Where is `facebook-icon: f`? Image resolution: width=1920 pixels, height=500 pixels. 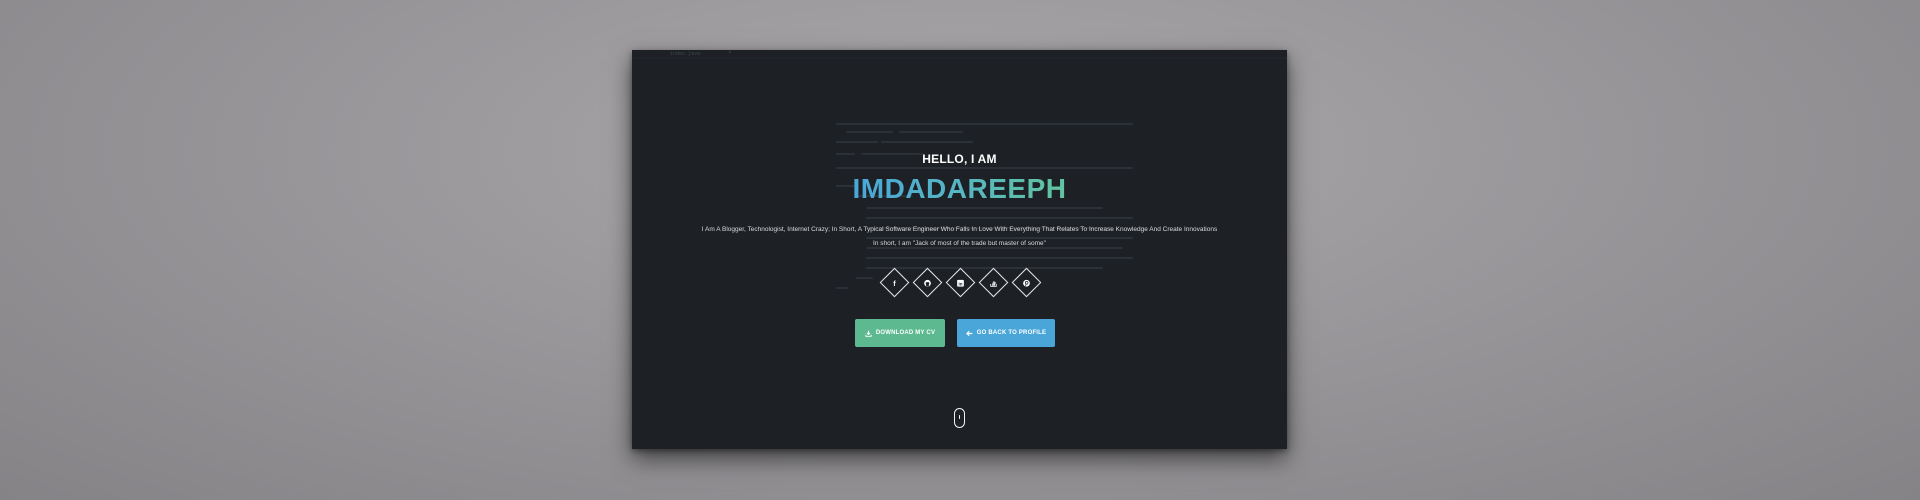 facebook-icon: f is located at coordinates (894, 283).